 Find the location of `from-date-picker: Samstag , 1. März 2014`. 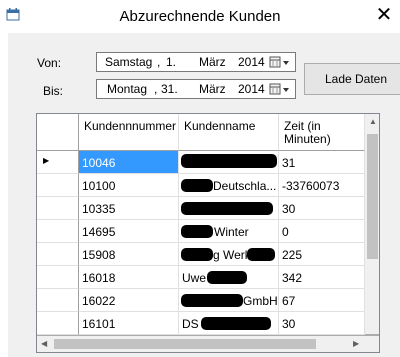

from-date-picker: Samstag , 1. März 2014 is located at coordinates (196, 62).